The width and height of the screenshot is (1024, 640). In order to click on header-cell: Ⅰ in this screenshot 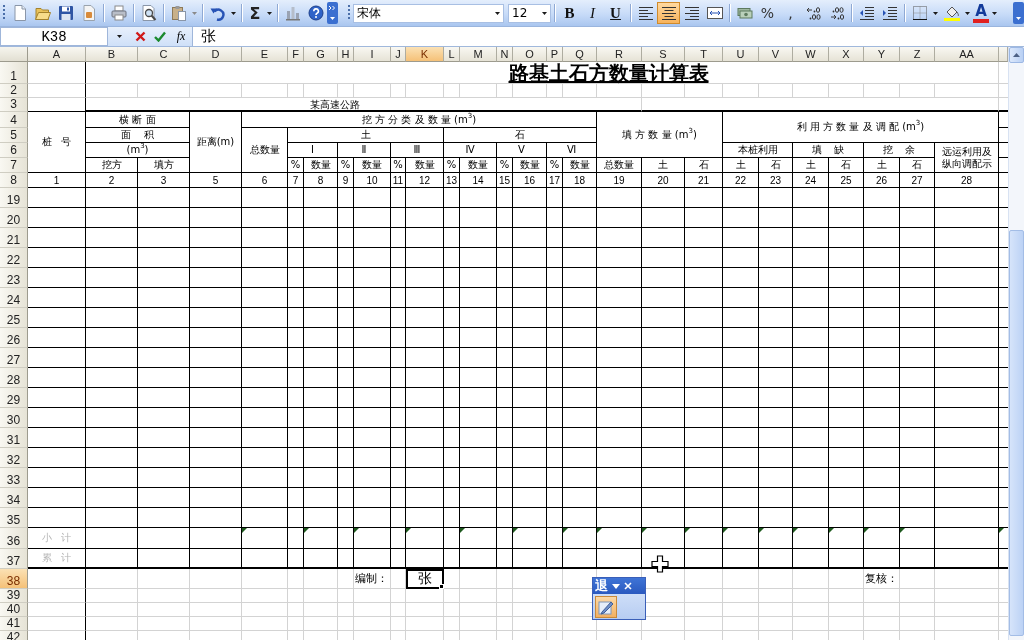, I will do `click(313, 150)`.